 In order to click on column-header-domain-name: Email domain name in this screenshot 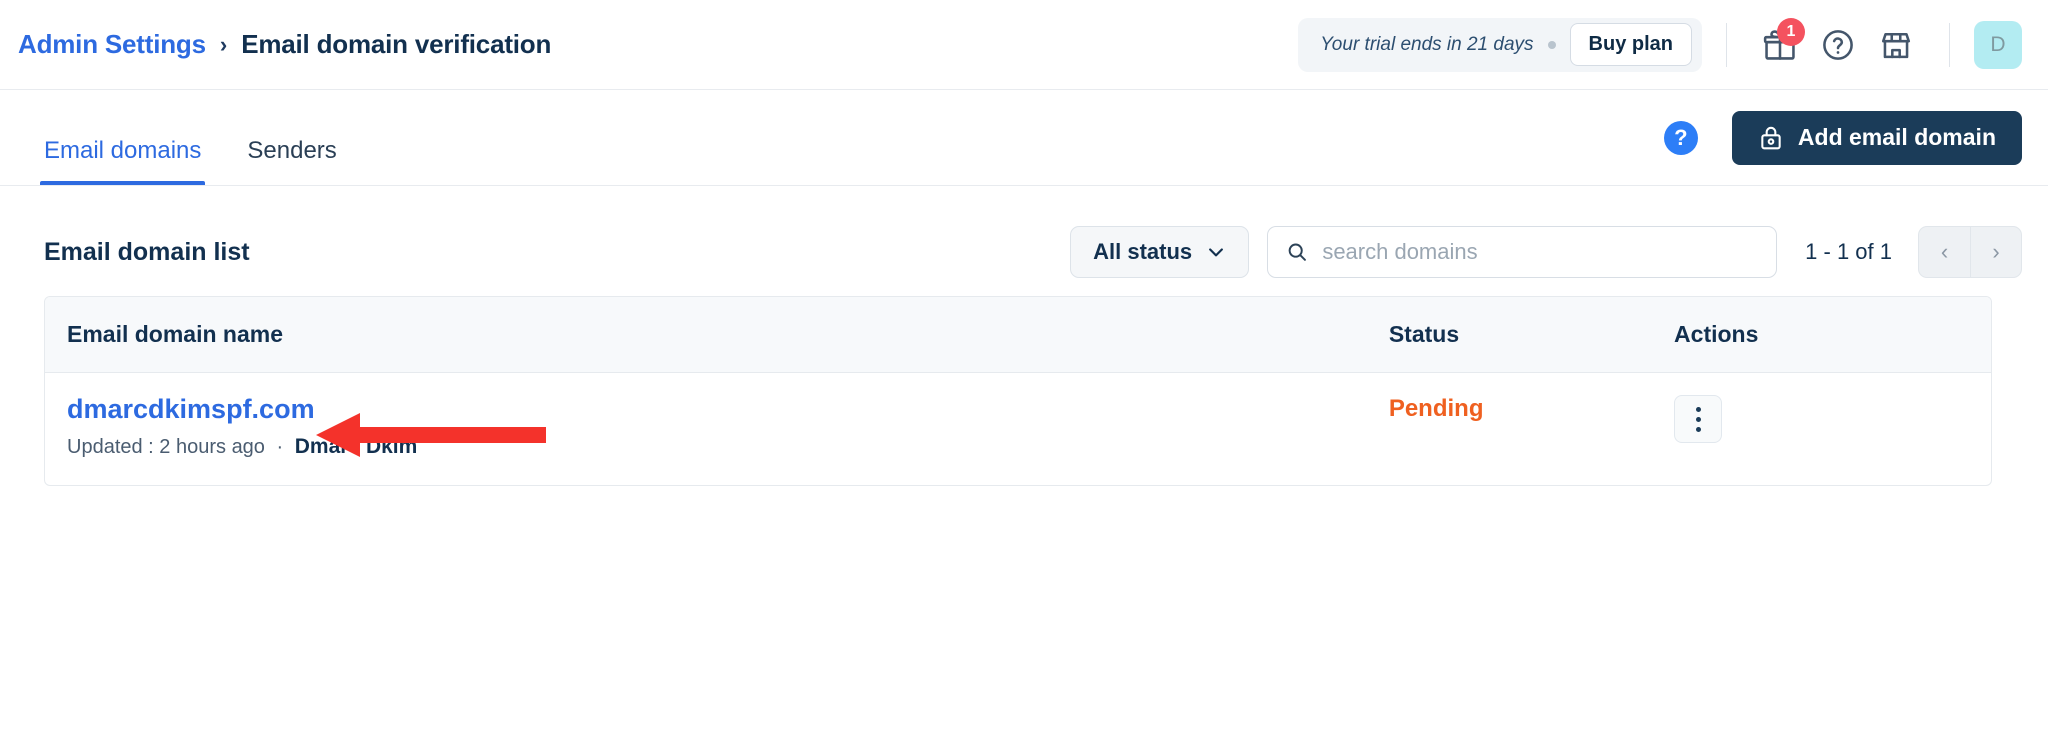, I will do `click(717, 335)`.